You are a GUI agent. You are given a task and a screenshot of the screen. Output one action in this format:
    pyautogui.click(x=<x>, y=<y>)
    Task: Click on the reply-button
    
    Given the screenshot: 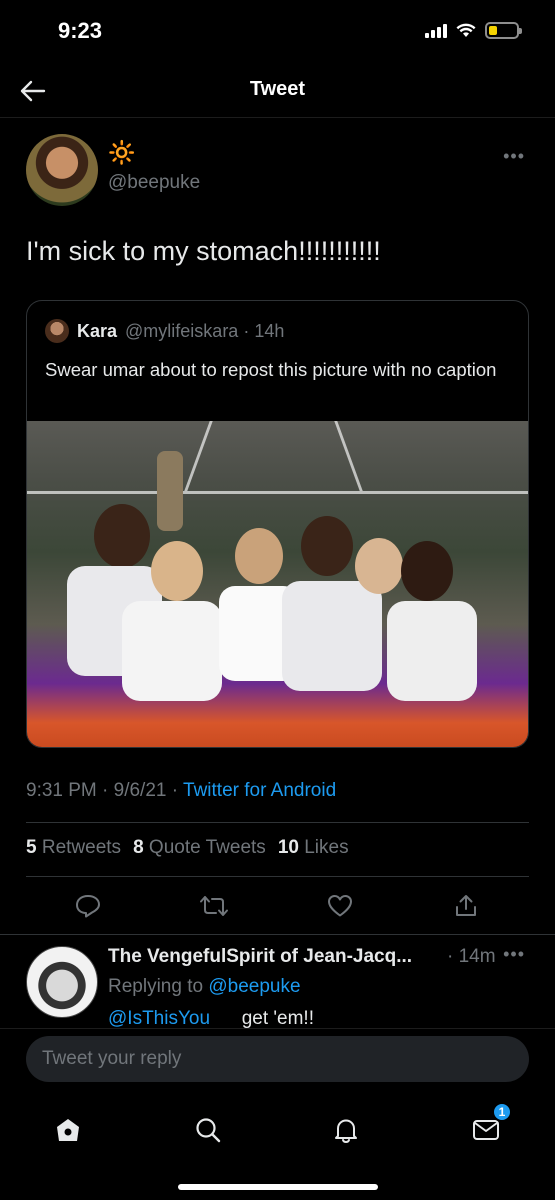 What is the action you would take?
    pyautogui.click(x=88, y=906)
    